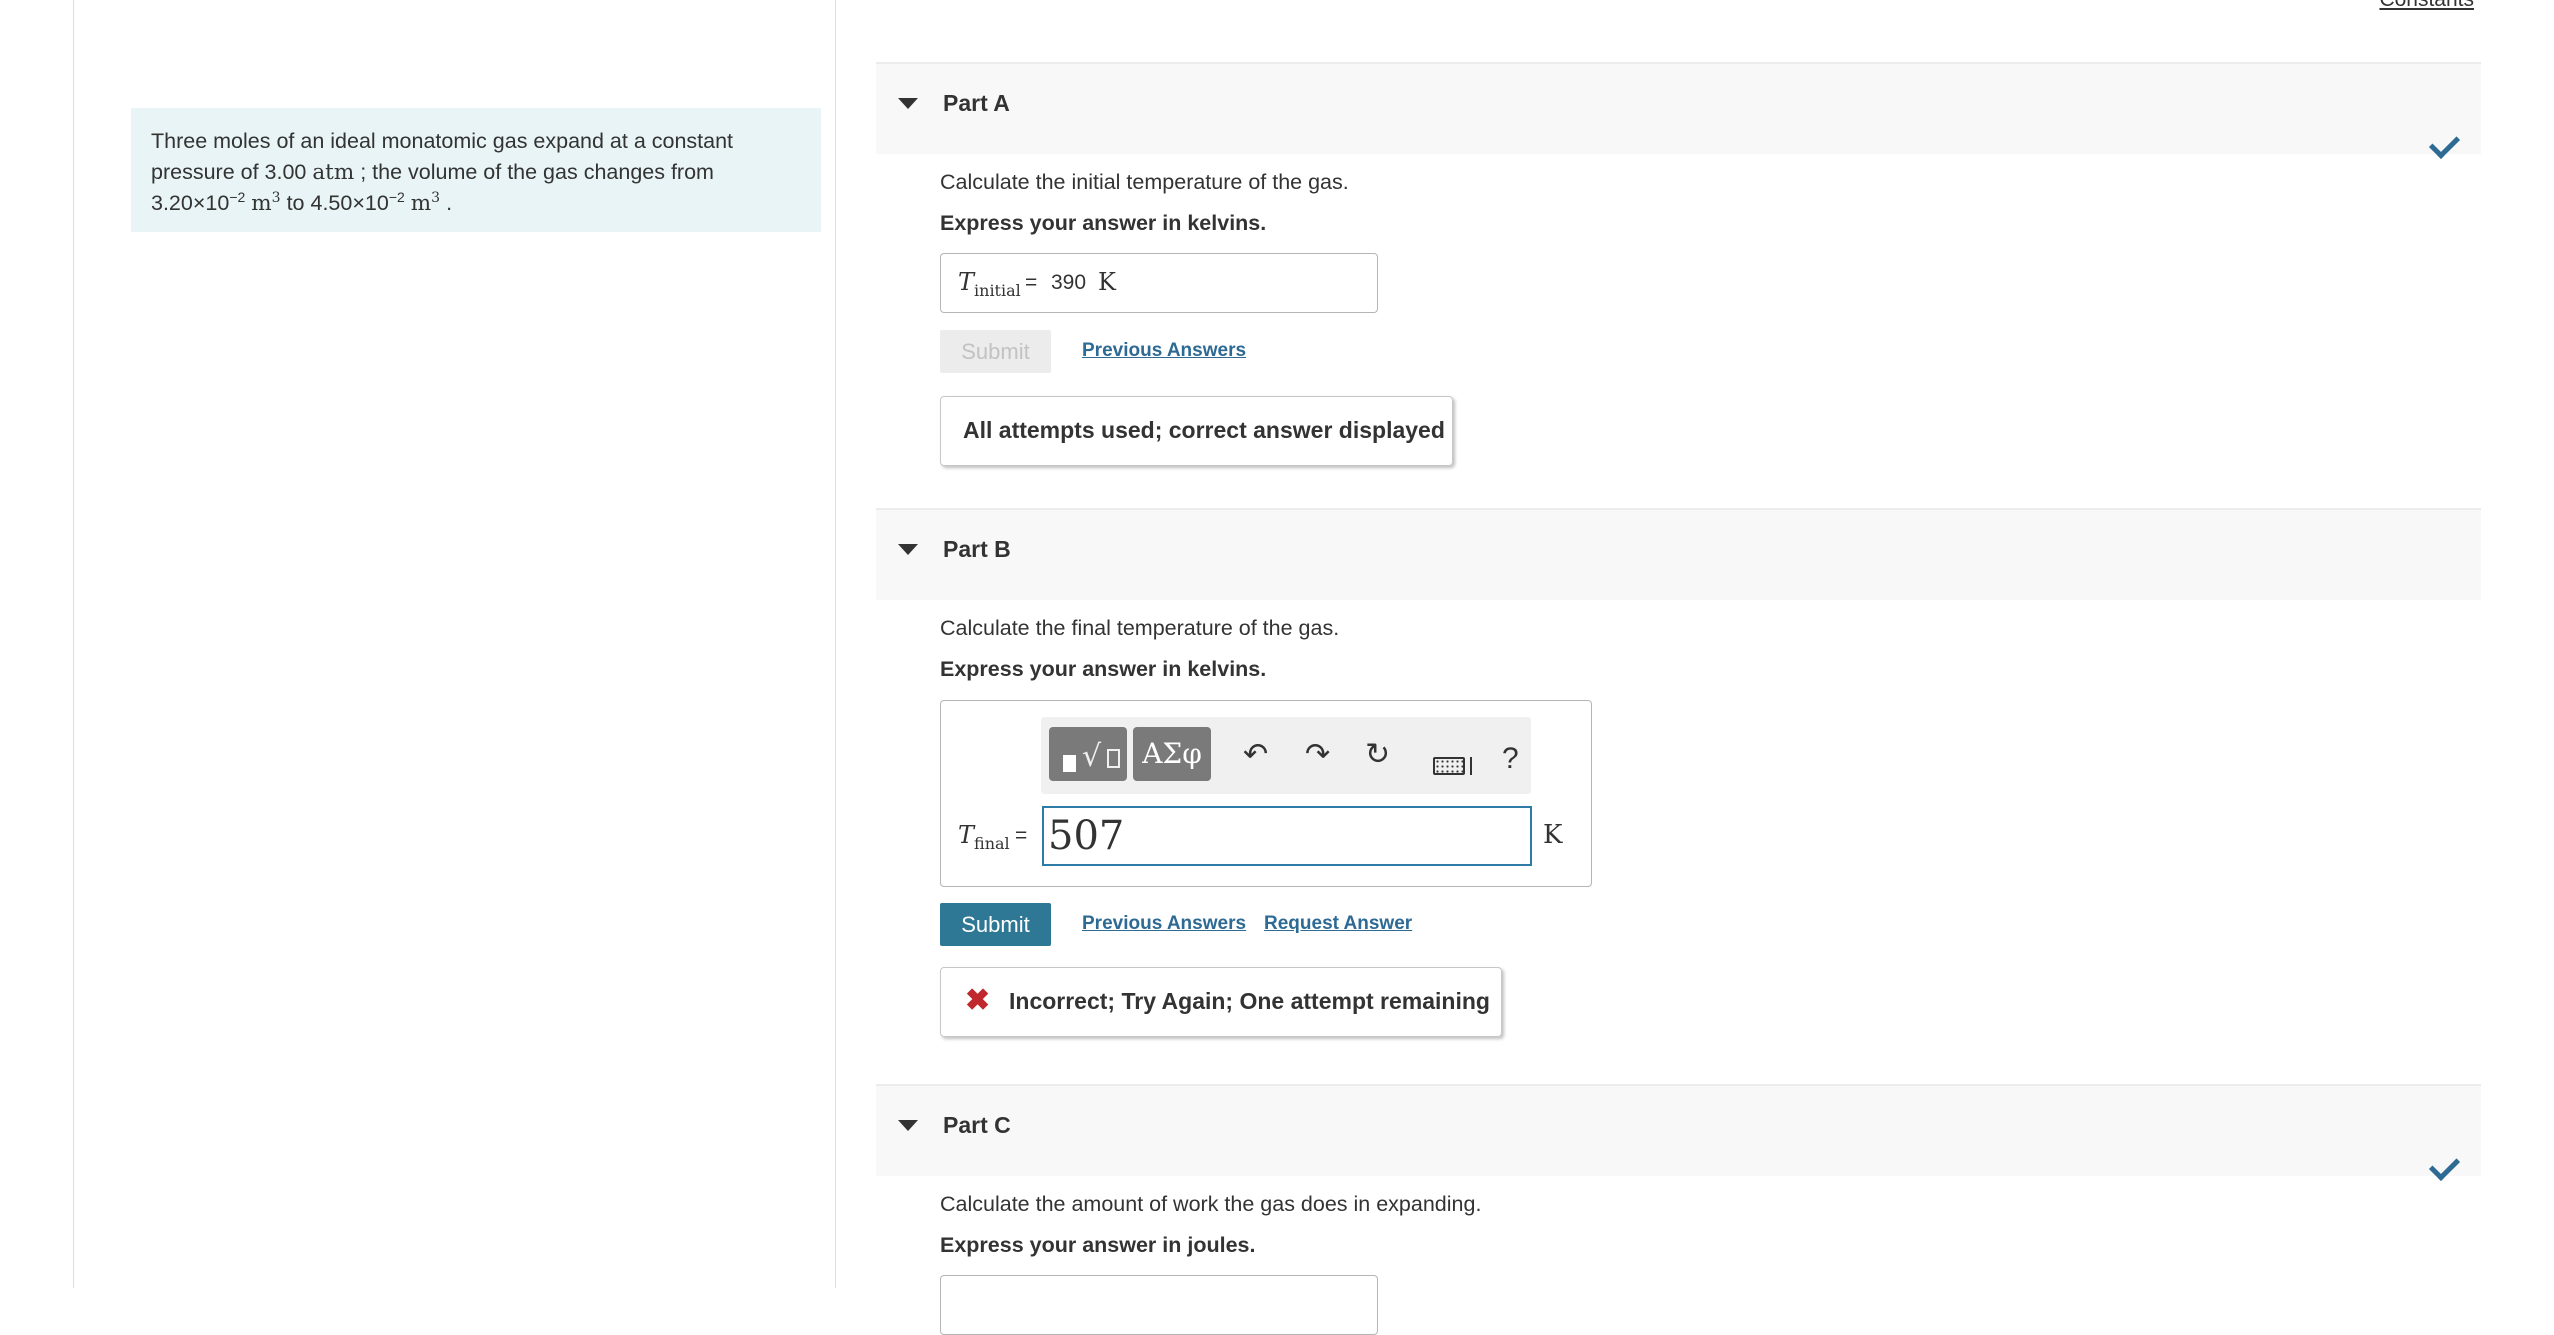  I want to click on part-a-previous-answers-link: Previous Answers, so click(1164, 351).